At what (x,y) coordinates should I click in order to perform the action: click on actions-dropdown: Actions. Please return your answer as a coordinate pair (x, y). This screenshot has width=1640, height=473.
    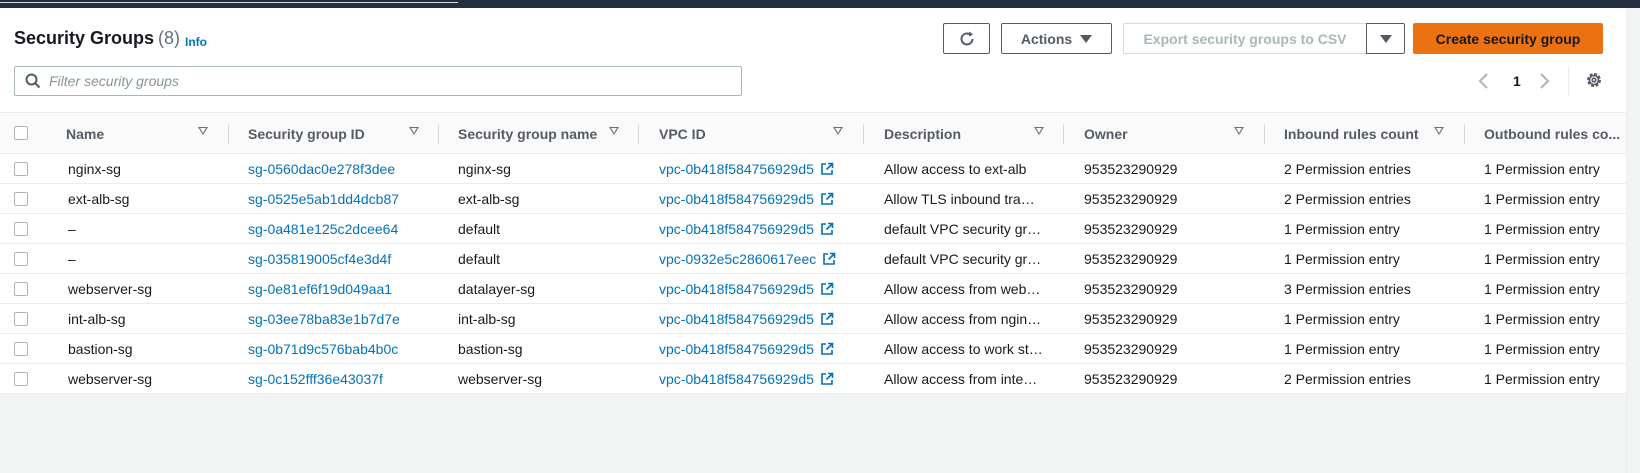
    Looking at the image, I should click on (1056, 38).